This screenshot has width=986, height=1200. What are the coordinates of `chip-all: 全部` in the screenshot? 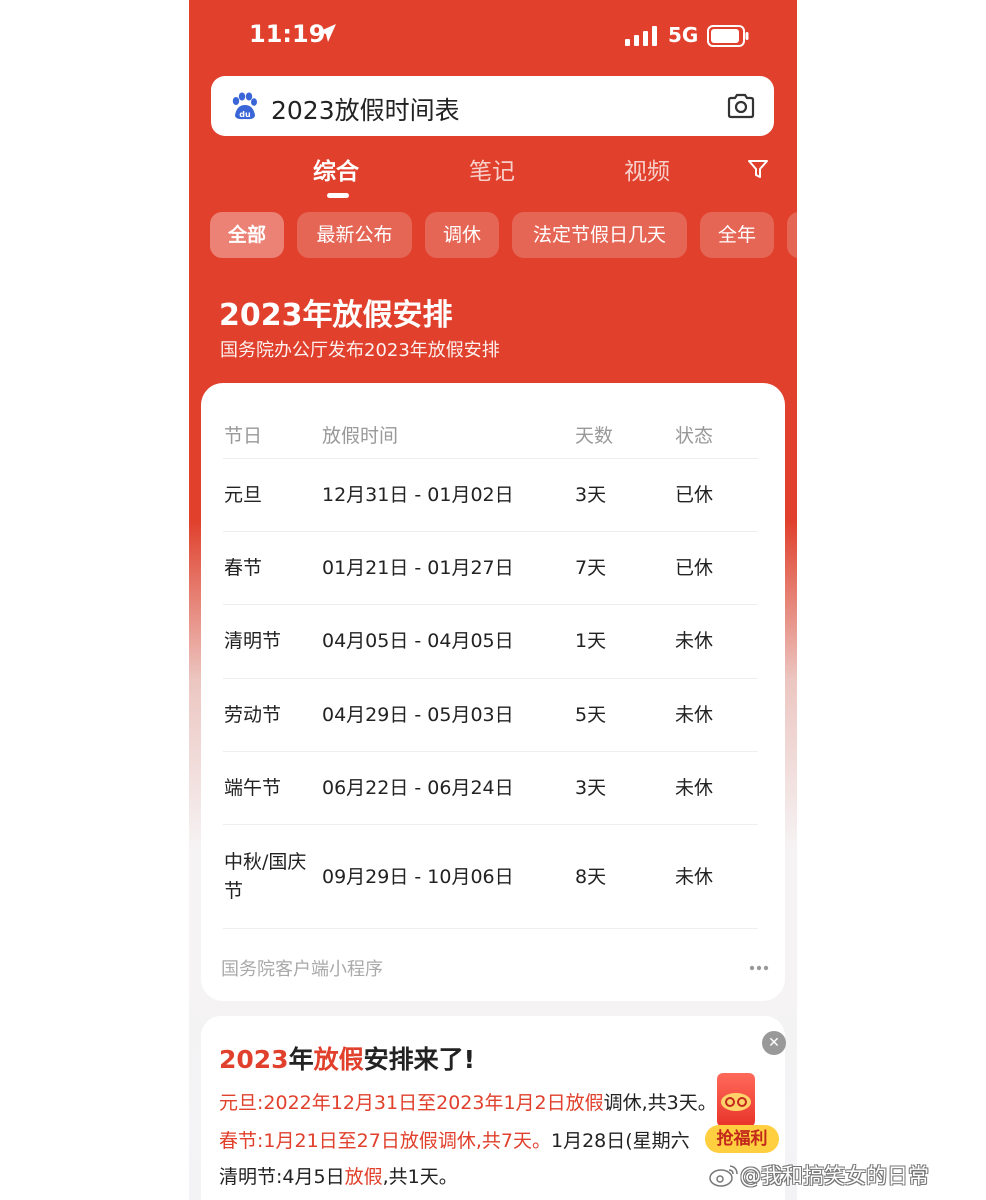 It's located at (247, 235).